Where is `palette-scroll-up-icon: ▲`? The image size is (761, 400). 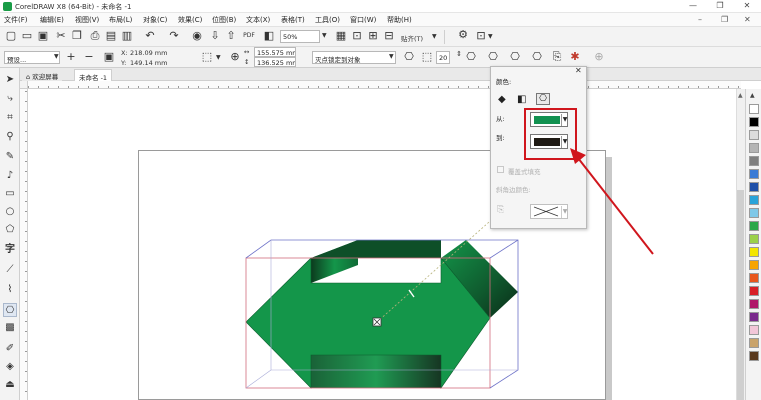 palette-scroll-up-icon: ▲ is located at coordinates (752, 95).